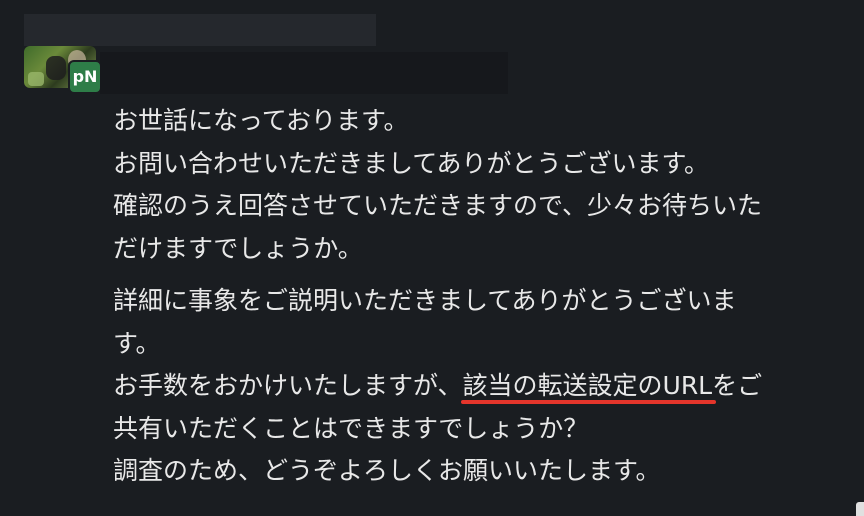  Describe the element at coordinates (200, 30) in the screenshot. I see `redacted-username-bar` at that location.